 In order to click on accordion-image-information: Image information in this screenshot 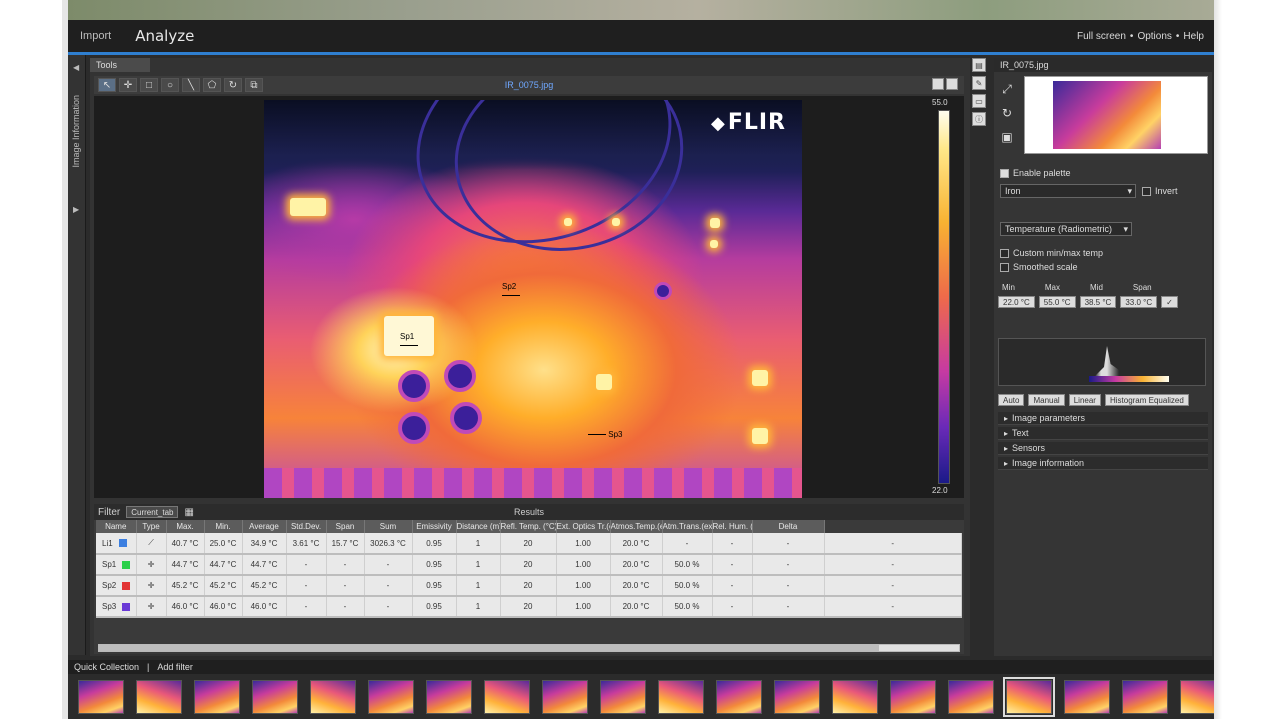, I will do `click(1103, 463)`.